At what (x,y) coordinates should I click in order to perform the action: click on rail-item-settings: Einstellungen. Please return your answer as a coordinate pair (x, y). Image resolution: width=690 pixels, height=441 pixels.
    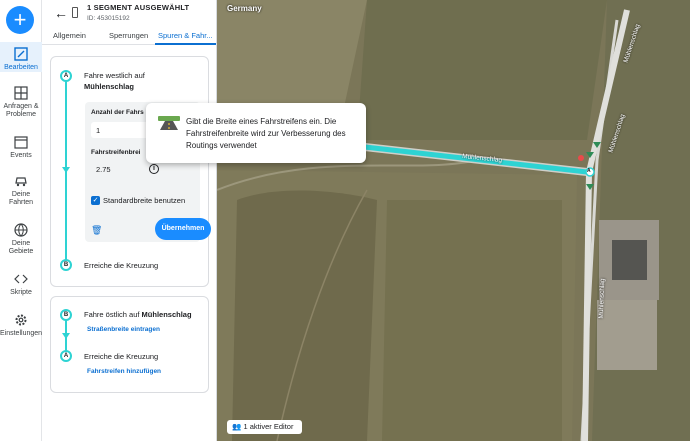
    Looking at the image, I should click on (21, 325).